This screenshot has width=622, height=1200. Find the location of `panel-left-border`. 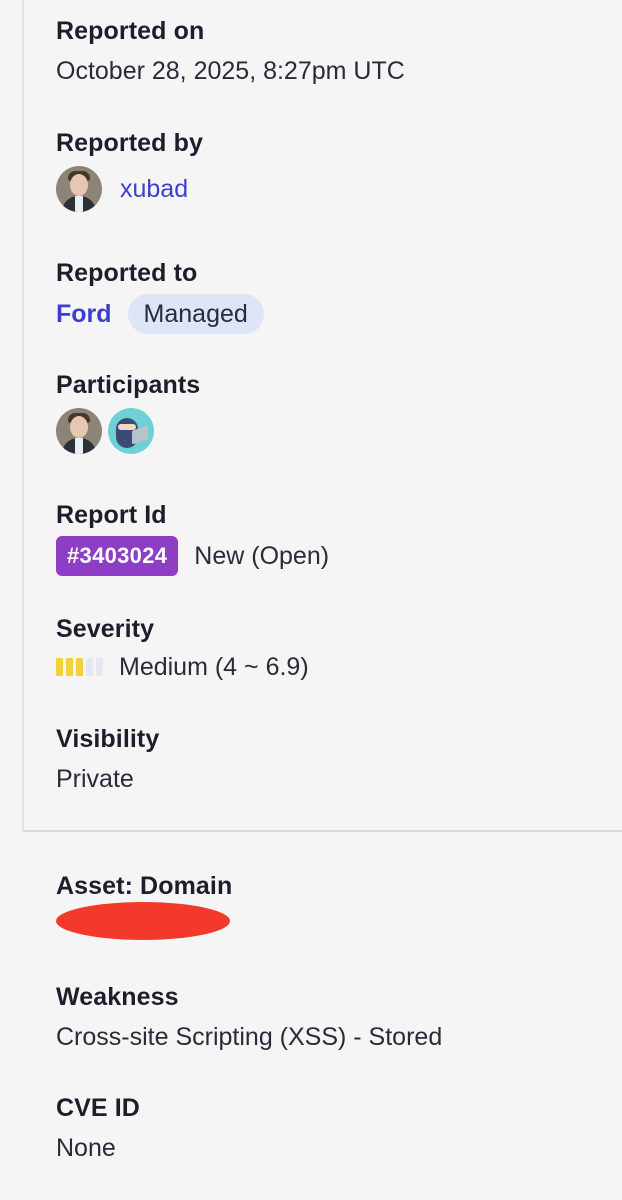

panel-left-border is located at coordinates (23, 416).